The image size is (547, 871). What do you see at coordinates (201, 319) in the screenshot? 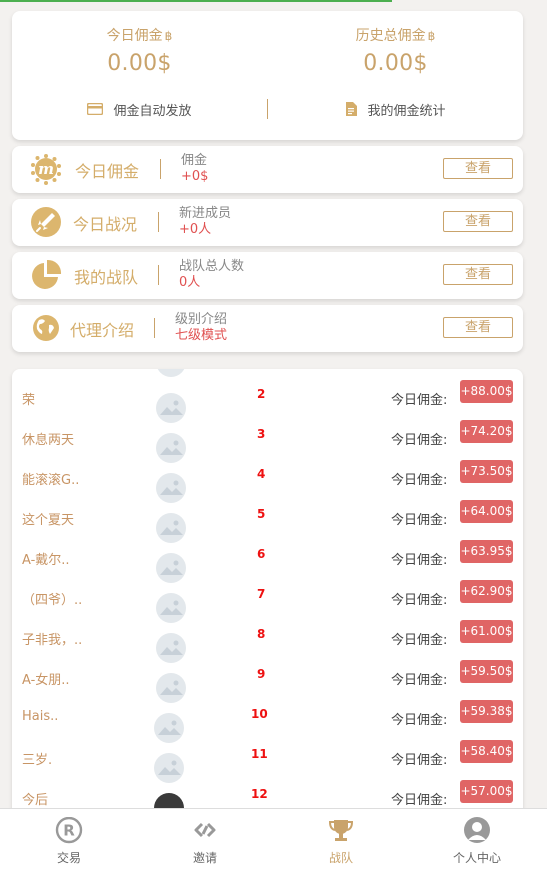
I see `row-sub-label: 级别介绍` at bounding box center [201, 319].